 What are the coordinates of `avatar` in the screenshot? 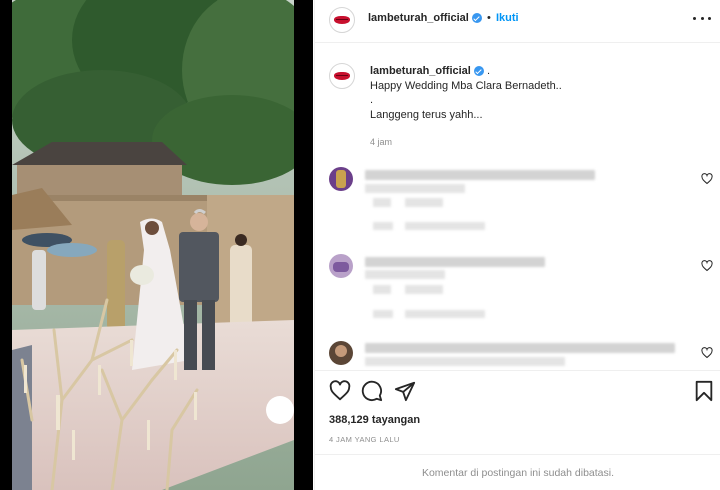 It's located at (342, 20).